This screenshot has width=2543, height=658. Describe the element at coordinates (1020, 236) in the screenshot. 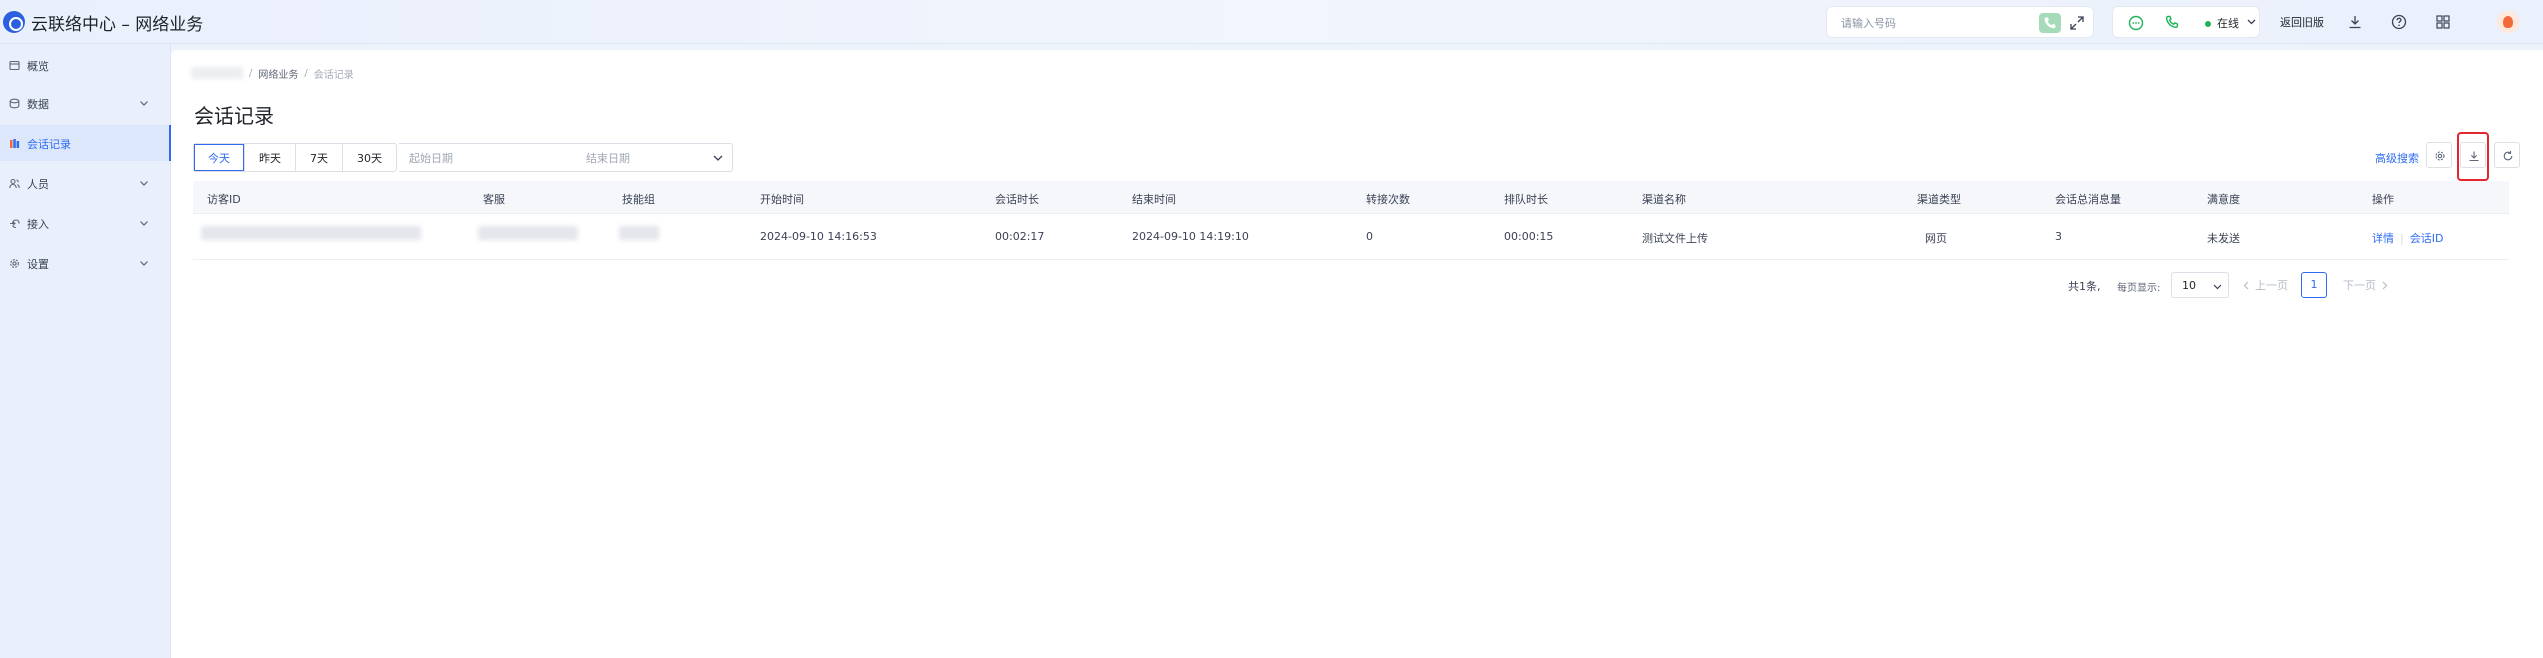

I see `cell-duration: 00:02:17` at that location.